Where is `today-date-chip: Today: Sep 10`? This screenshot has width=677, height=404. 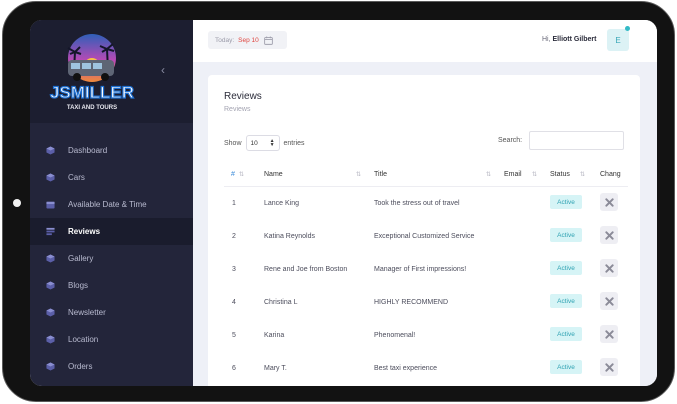
today-date-chip: Today: Sep 10 is located at coordinates (247, 40).